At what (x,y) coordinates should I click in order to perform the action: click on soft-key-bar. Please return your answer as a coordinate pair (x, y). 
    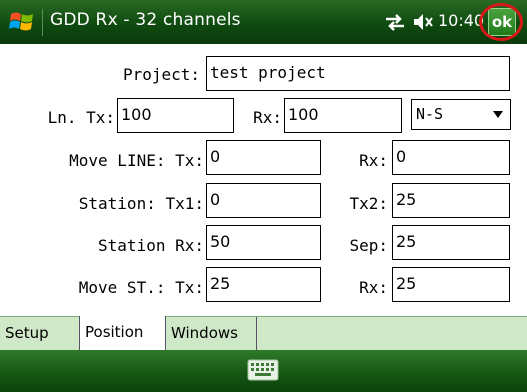
    Looking at the image, I should click on (263, 371).